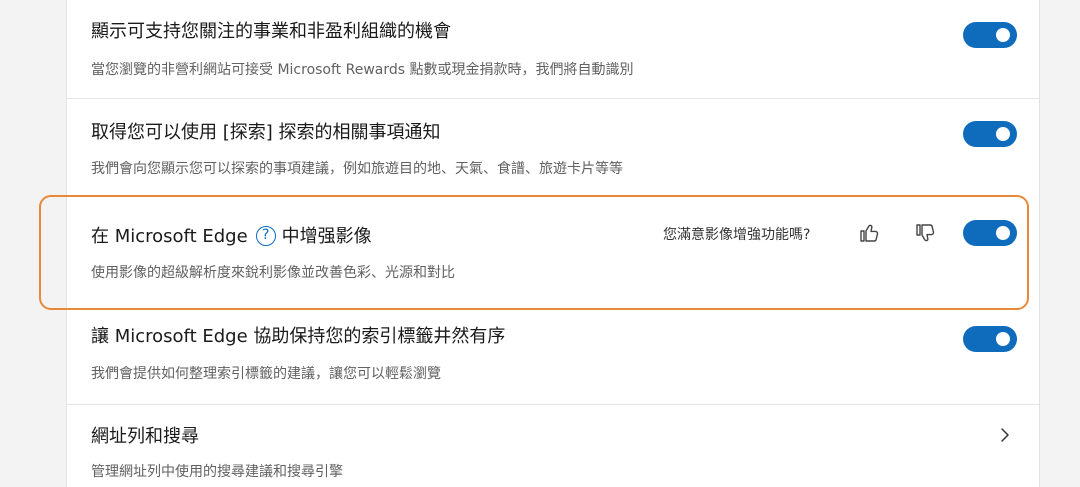 This screenshot has height=487, width=1080. What do you see at coordinates (357, 169) in the screenshot?
I see `setting-desc-discover: 我們會向您顯示您可以探索的事項建議，例如旅遊目的地、天氣、食譜、旅遊卡片等等` at bounding box center [357, 169].